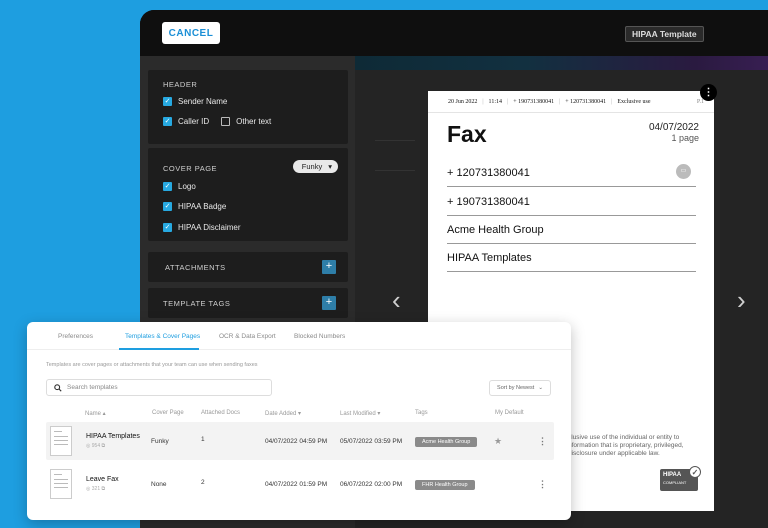 The height and width of the screenshot is (528, 768). What do you see at coordinates (571, 177) in the screenshot?
I see `fax-to-number-field: + 120731380041` at bounding box center [571, 177].